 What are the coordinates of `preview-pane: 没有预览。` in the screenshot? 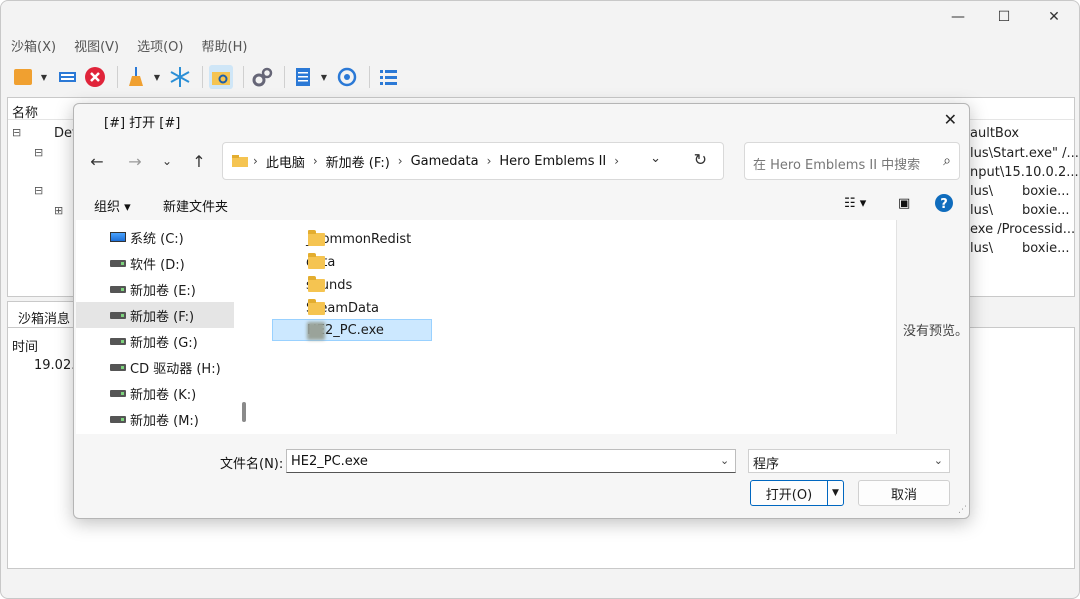 It's located at (932, 327).